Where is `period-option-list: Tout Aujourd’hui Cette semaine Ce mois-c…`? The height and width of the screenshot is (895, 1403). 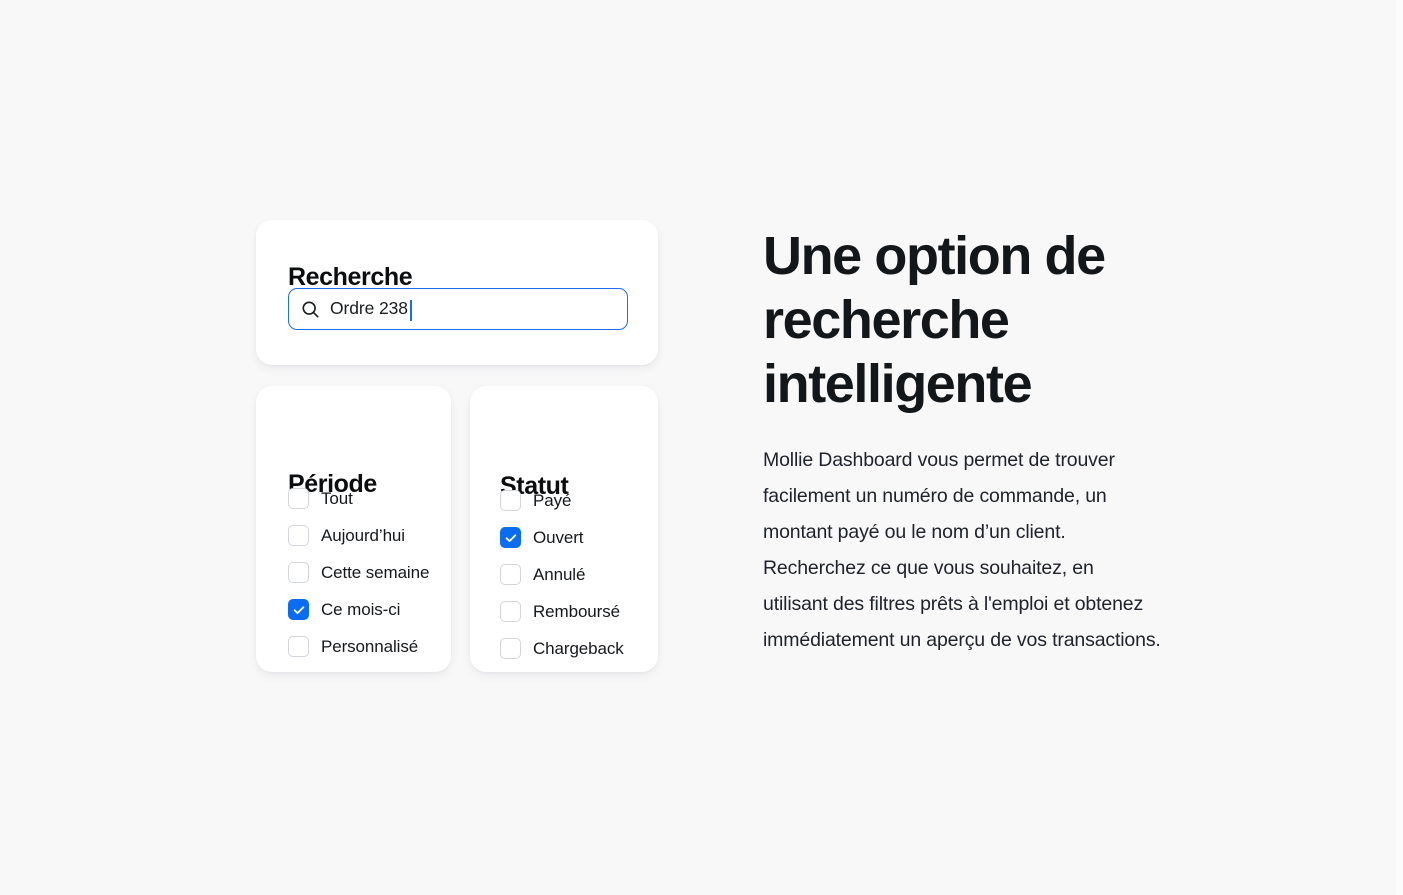 period-option-list: Tout Aujourd’hui Cette semaine Ce mois-c… is located at coordinates (385, 572).